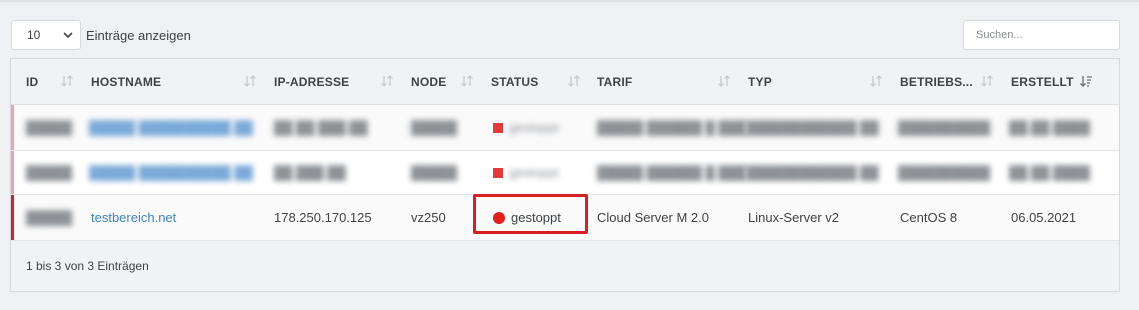 This screenshot has height=310, width=1139. What do you see at coordinates (126, 82) in the screenshot?
I see `column-header-hostname: HOSTNAME` at bounding box center [126, 82].